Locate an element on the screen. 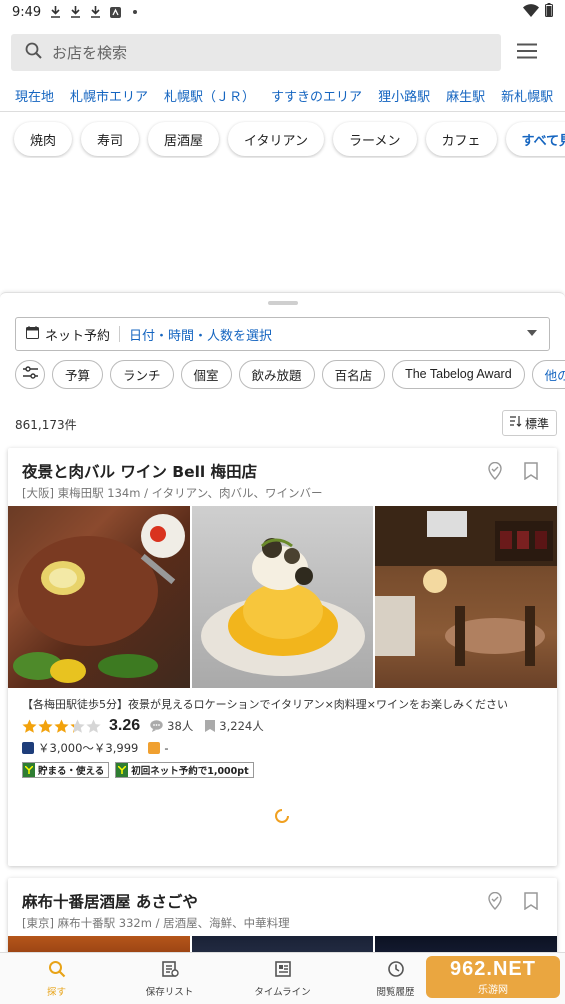  rating-stars is located at coordinates (61, 726).